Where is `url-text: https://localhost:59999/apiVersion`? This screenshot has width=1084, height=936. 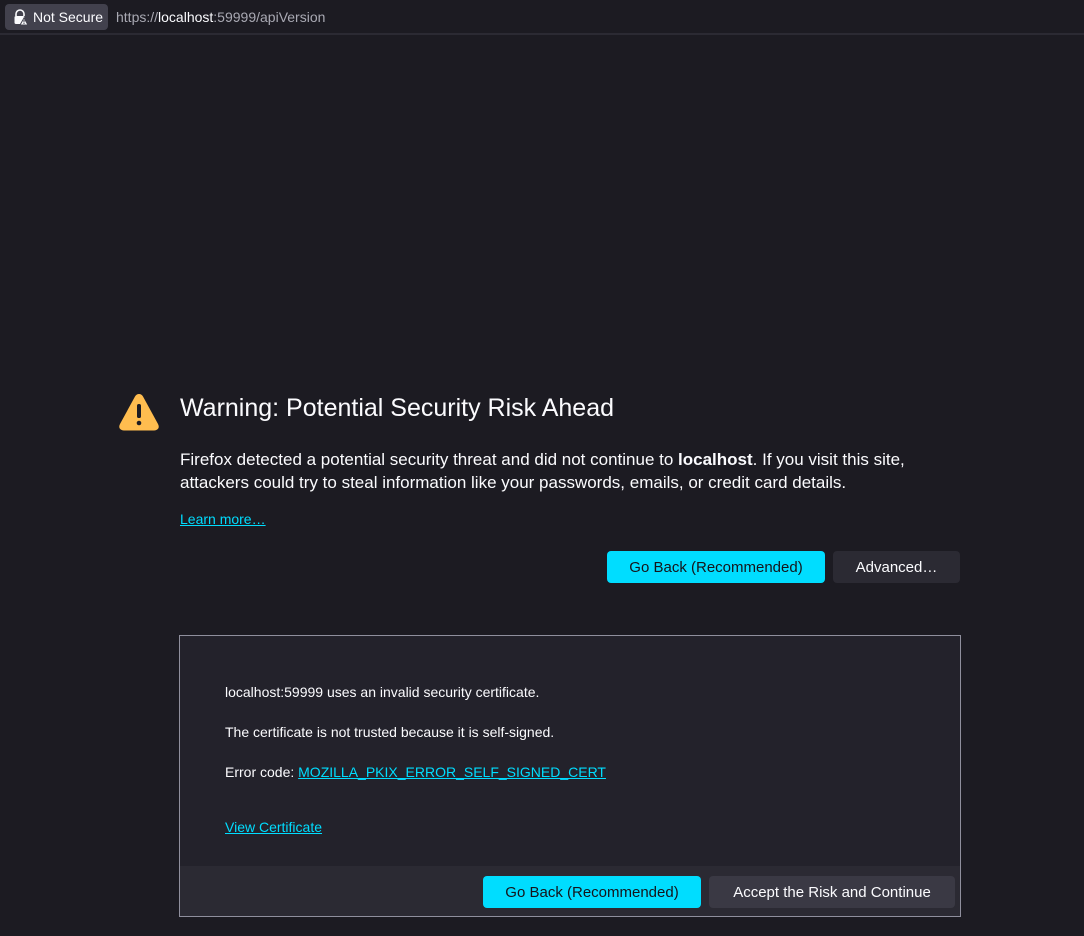 url-text: https://localhost:59999/apiVersion is located at coordinates (220, 17).